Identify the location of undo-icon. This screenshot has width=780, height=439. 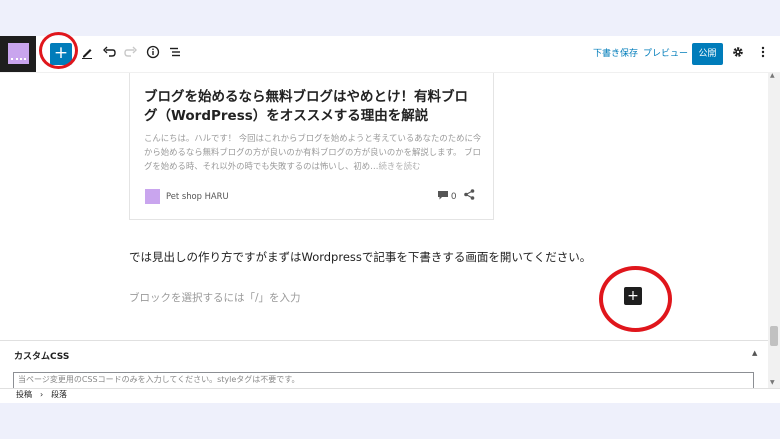
(109, 51).